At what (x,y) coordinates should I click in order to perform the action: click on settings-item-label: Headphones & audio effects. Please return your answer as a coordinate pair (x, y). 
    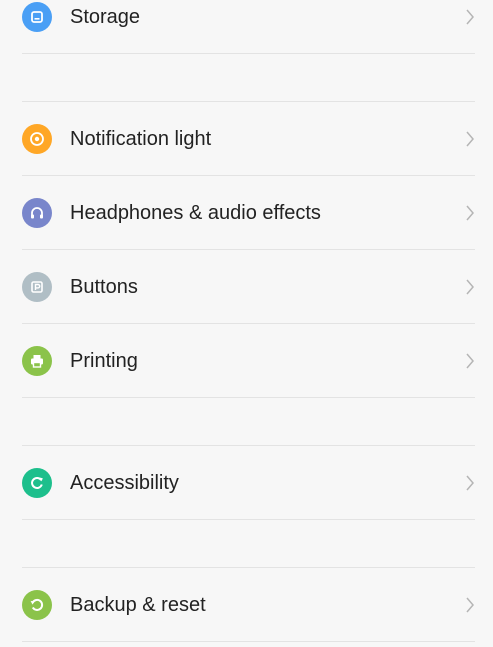
    Looking at the image, I should click on (195, 212).